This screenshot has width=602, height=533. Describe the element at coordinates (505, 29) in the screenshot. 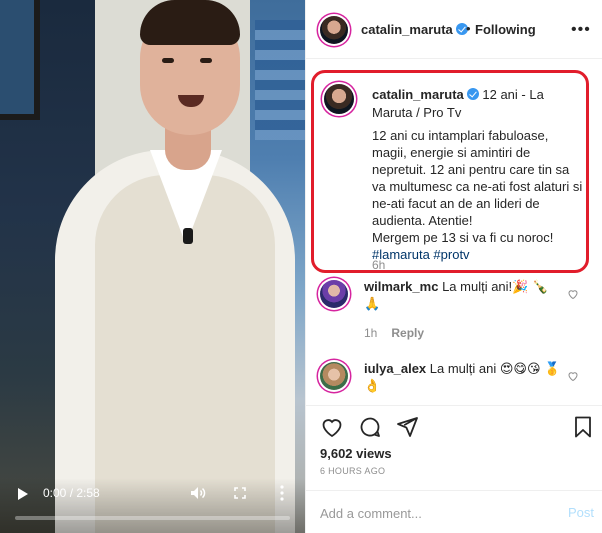

I see `following-button: Following` at that location.